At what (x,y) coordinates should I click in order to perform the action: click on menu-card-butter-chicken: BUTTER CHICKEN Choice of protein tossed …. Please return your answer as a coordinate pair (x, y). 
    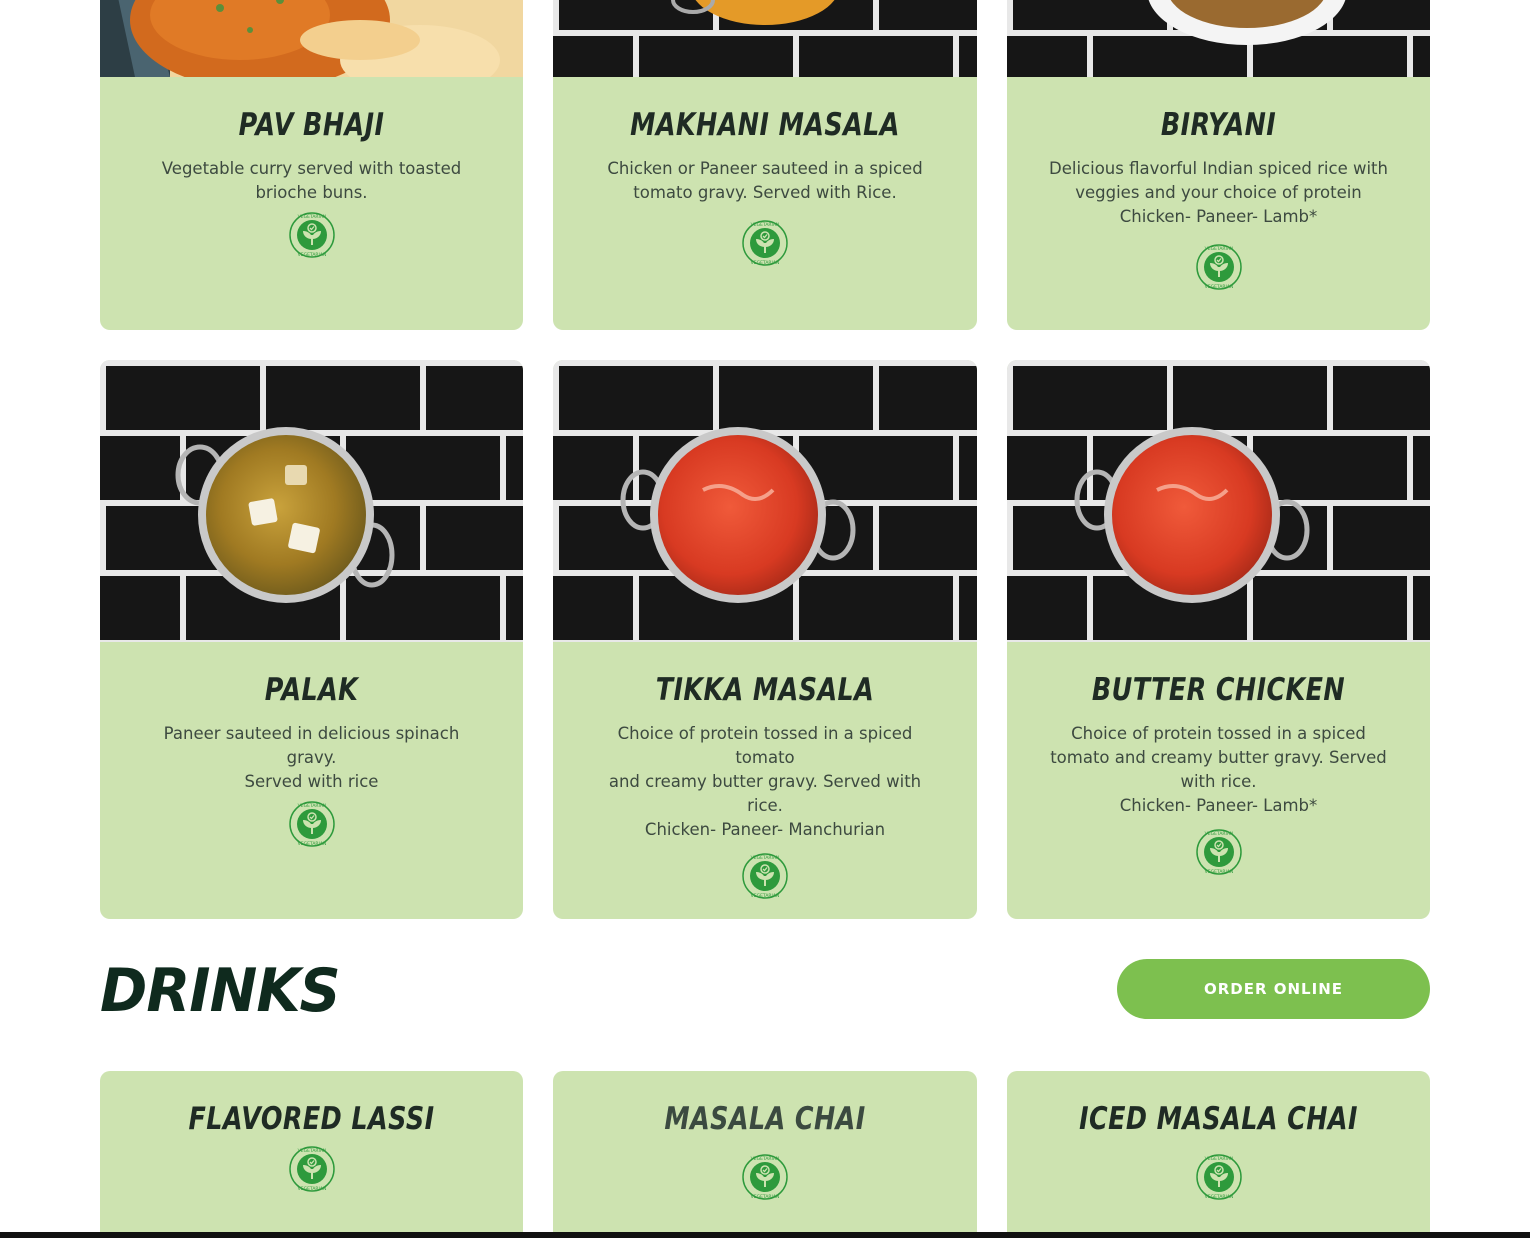
    Looking at the image, I should click on (1218, 639).